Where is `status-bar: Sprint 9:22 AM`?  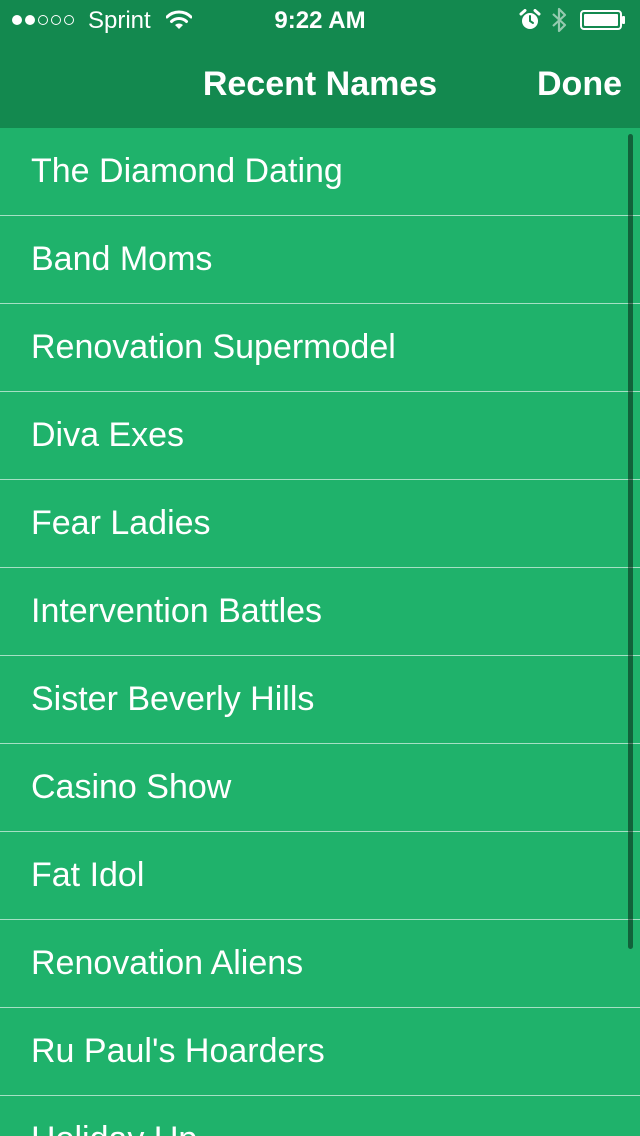 status-bar: Sprint 9:22 AM is located at coordinates (320, 20).